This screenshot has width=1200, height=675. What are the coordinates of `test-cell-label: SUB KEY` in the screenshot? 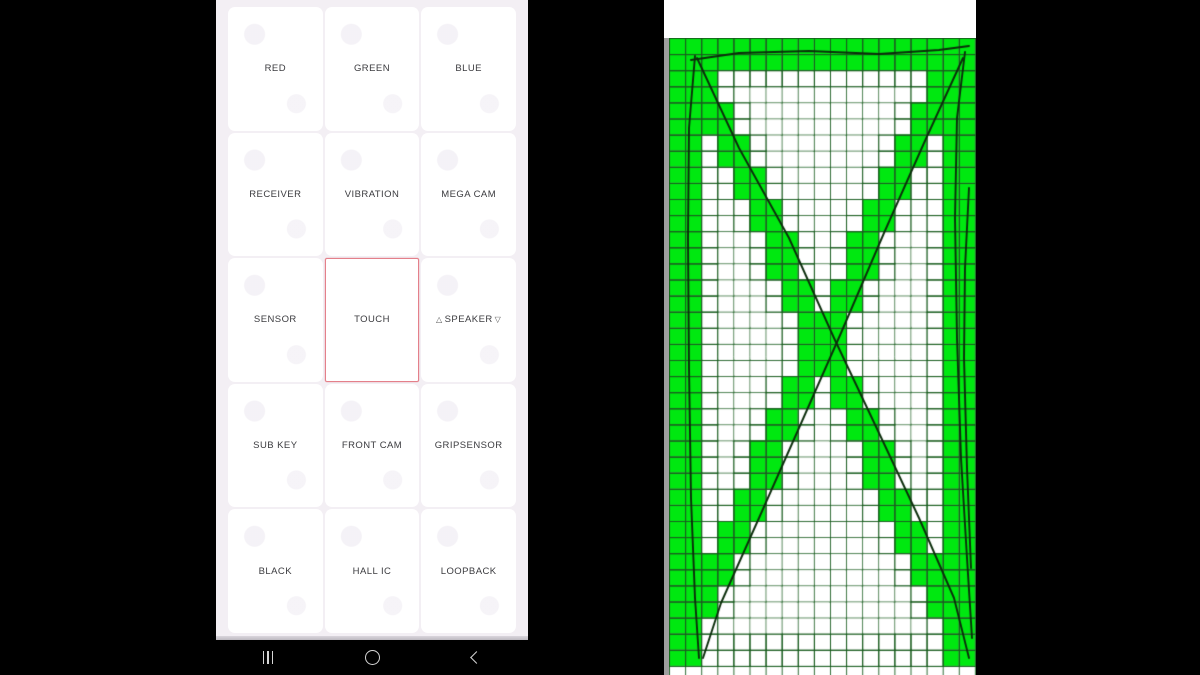 It's located at (275, 446).